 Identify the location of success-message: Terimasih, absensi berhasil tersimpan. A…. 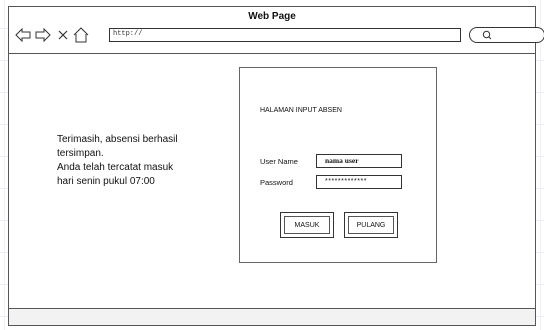
(137, 161).